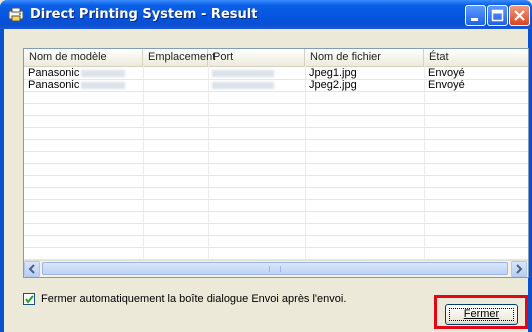 The height and width of the screenshot is (332, 532). What do you see at coordinates (333, 73) in the screenshot?
I see `filename-cell: Jpeg1.jpg` at bounding box center [333, 73].